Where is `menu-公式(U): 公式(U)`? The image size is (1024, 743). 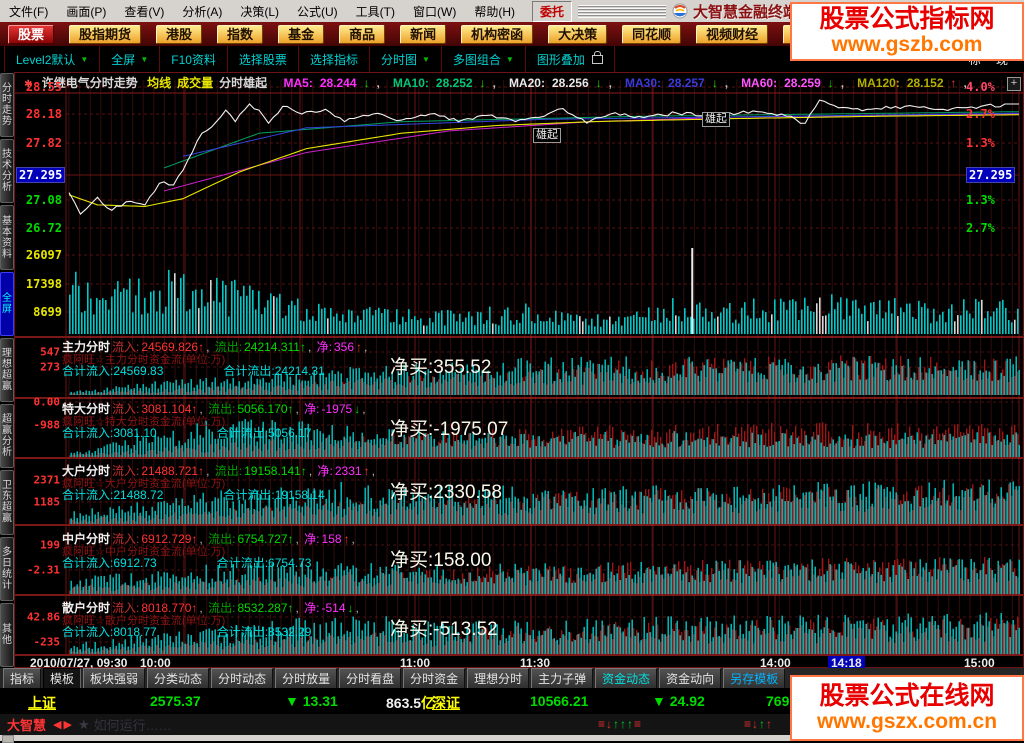 menu-公式(U): 公式(U) is located at coordinates (317, 11).